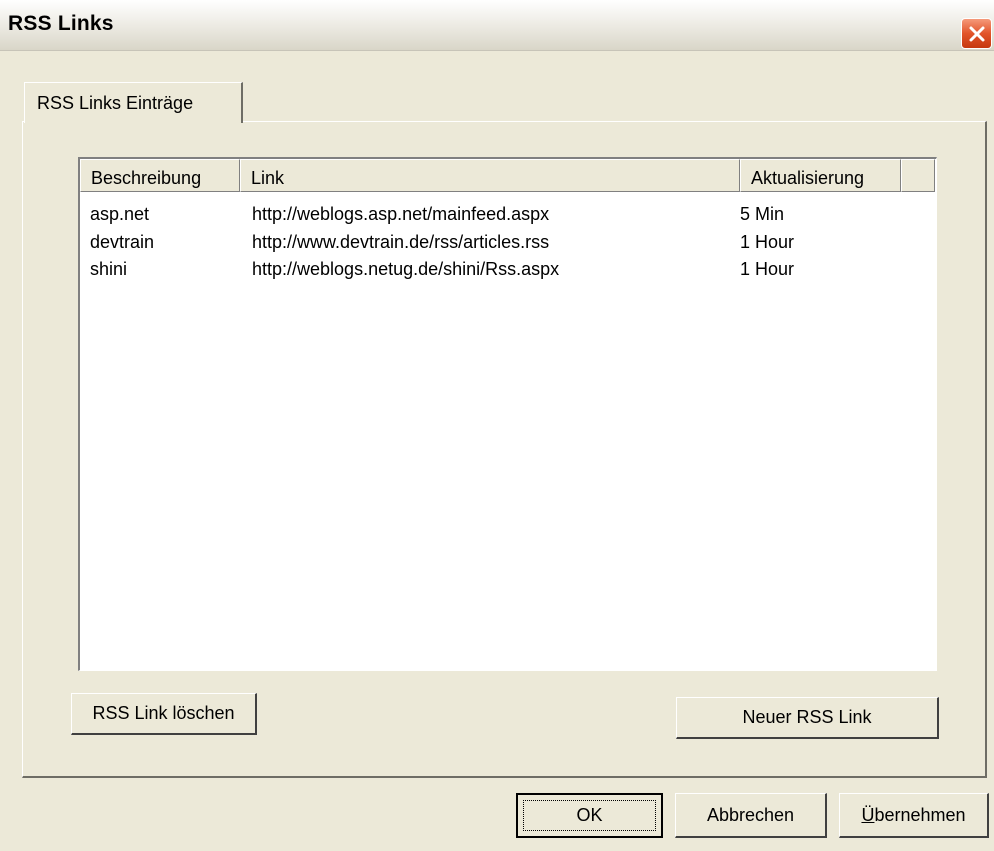  Describe the element at coordinates (122, 242) in the screenshot. I see `cell-beschreibung: devtrain` at that location.